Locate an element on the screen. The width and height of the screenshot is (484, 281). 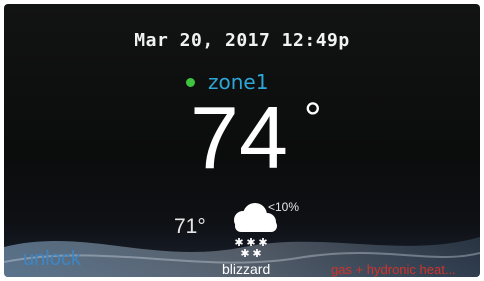
zone-status-dot is located at coordinates (190, 82).